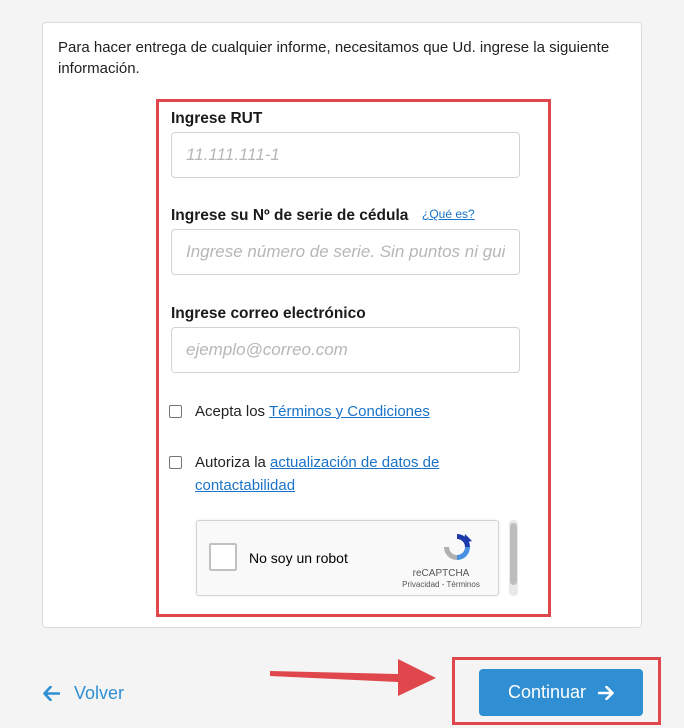  What do you see at coordinates (290, 215) in the screenshot?
I see `serie-label: Ingrese su Nº de serie de cédula` at bounding box center [290, 215].